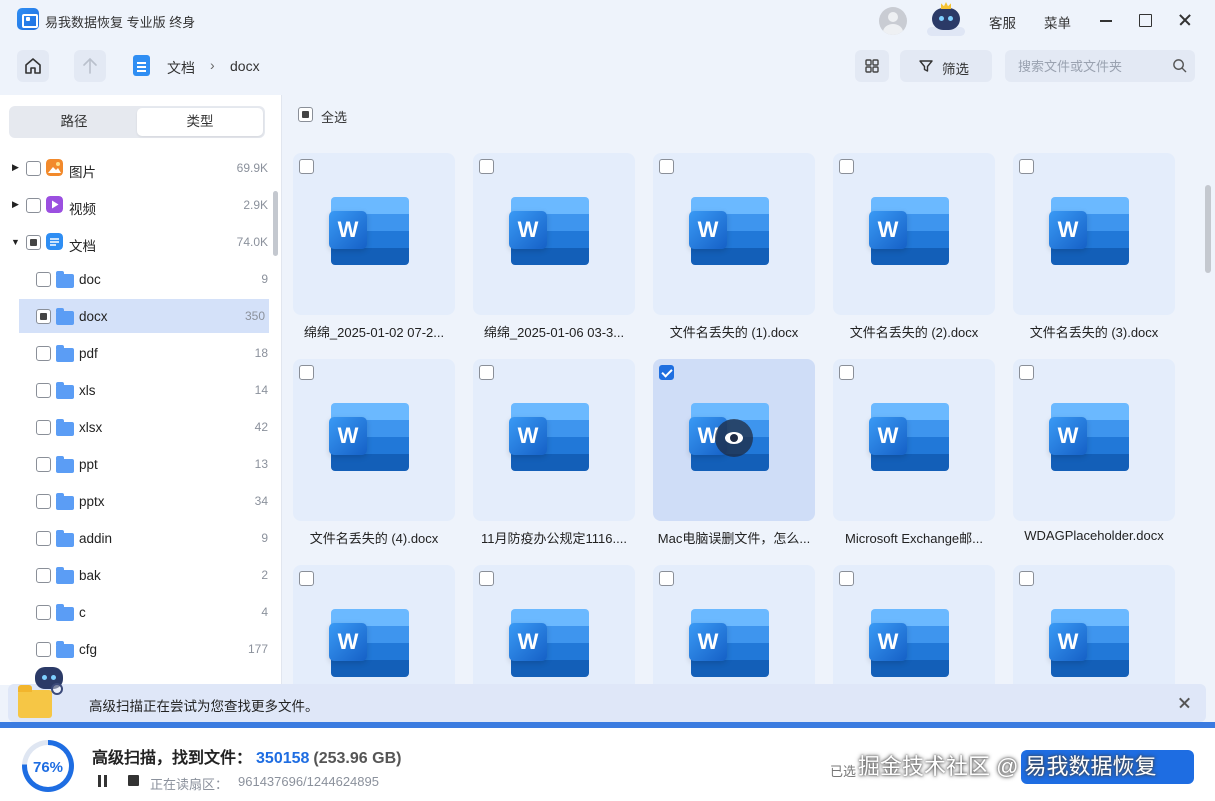  Describe the element at coordinates (90, 66) in the screenshot. I see `up-level-button` at that location.